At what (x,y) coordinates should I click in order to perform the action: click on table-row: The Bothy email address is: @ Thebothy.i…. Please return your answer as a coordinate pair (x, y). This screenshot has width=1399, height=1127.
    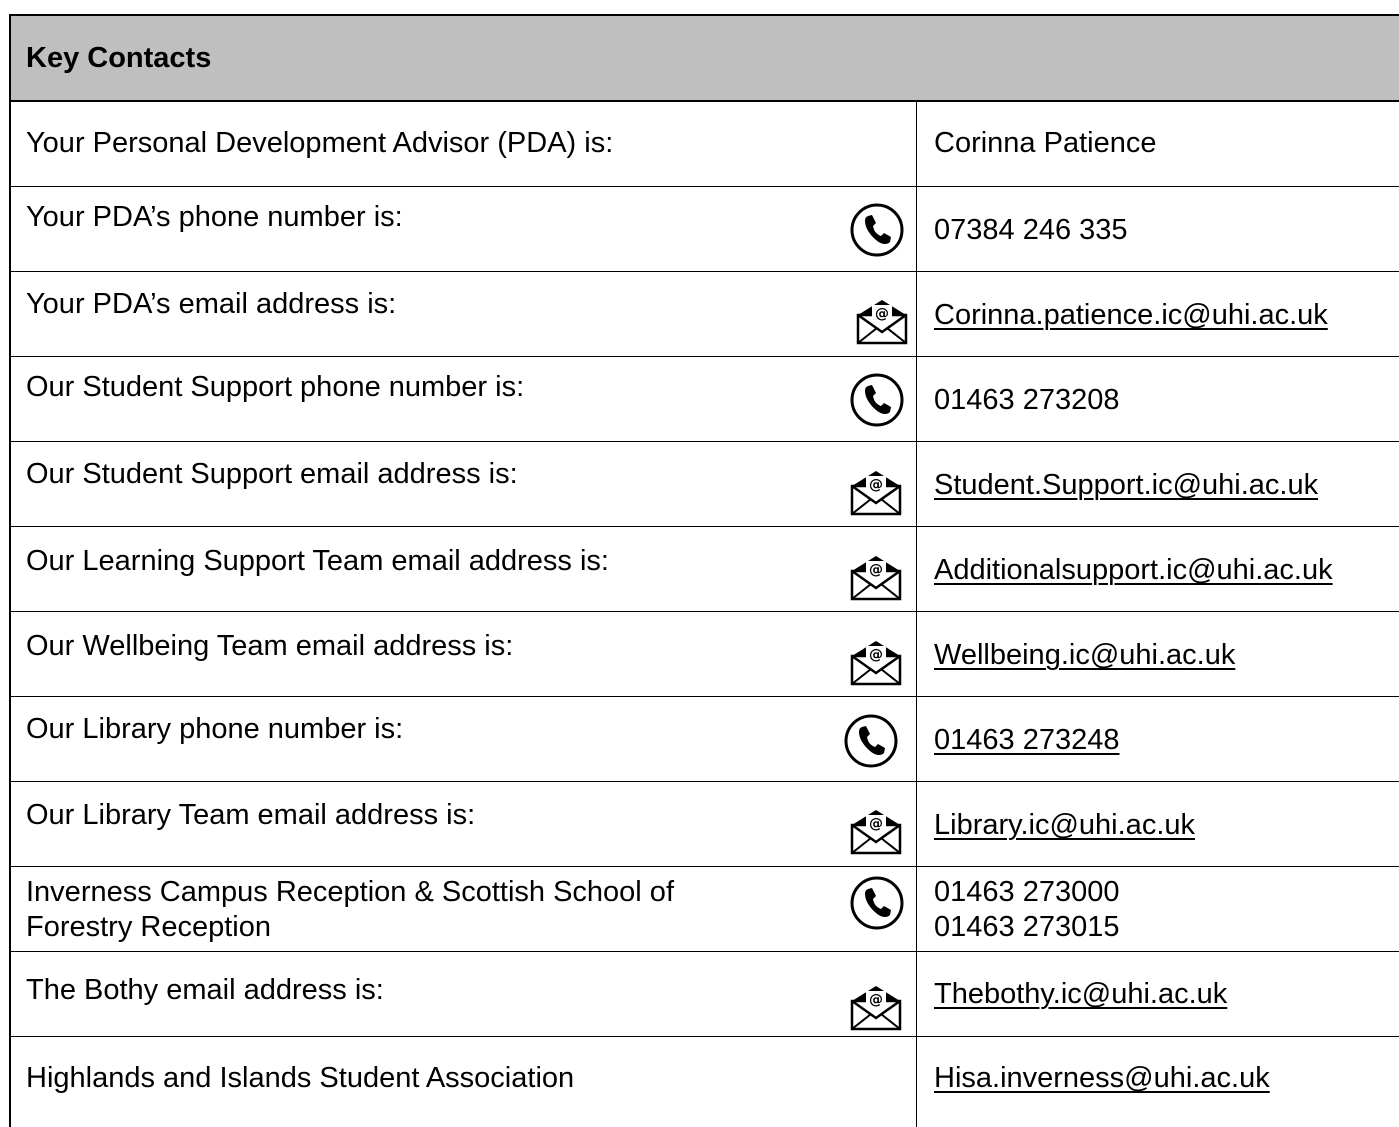
    Looking at the image, I should click on (705, 994).